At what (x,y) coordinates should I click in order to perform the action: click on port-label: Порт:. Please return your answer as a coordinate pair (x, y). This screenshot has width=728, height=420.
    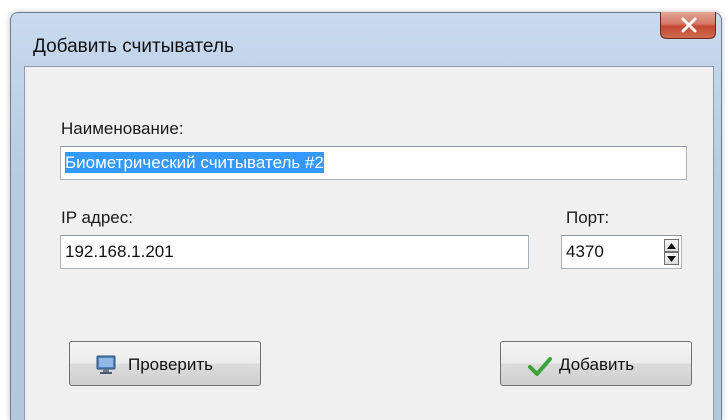
    Looking at the image, I should click on (588, 217).